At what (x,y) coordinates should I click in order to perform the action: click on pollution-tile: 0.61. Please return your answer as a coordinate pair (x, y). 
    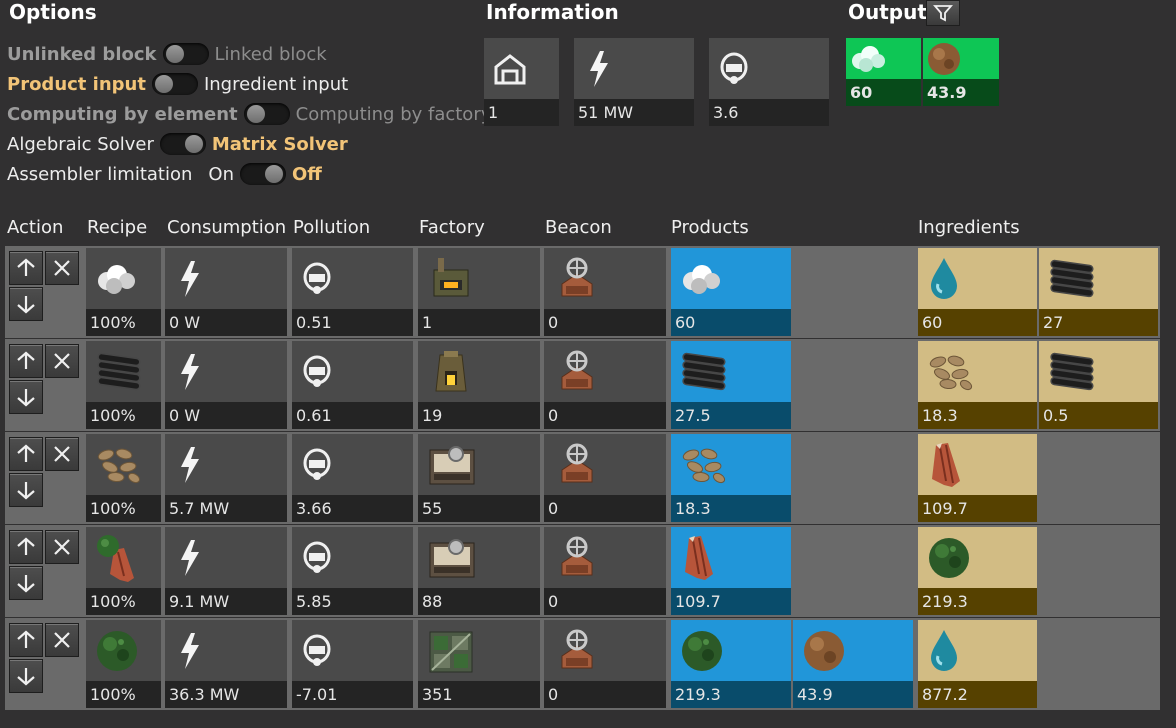
    Looking at the image, I should click on (352, 385).